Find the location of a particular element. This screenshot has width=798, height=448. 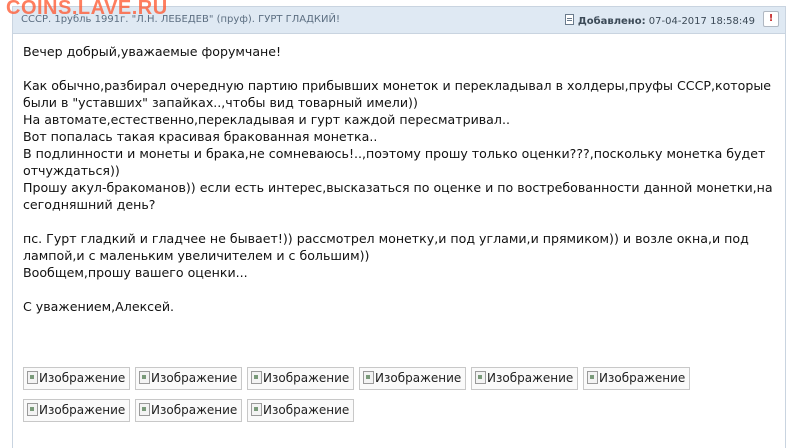

report-icon: ! is located at coordinates (771, 19).